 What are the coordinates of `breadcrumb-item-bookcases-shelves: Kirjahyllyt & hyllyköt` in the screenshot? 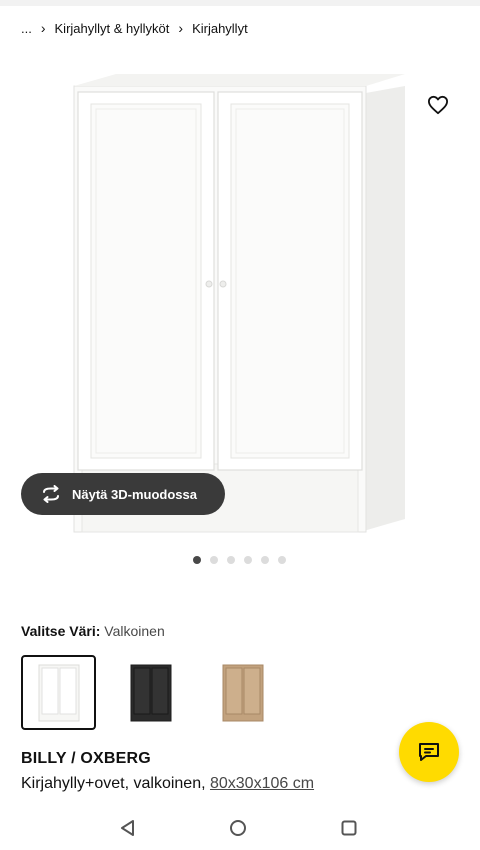 It's located at (112, 28).